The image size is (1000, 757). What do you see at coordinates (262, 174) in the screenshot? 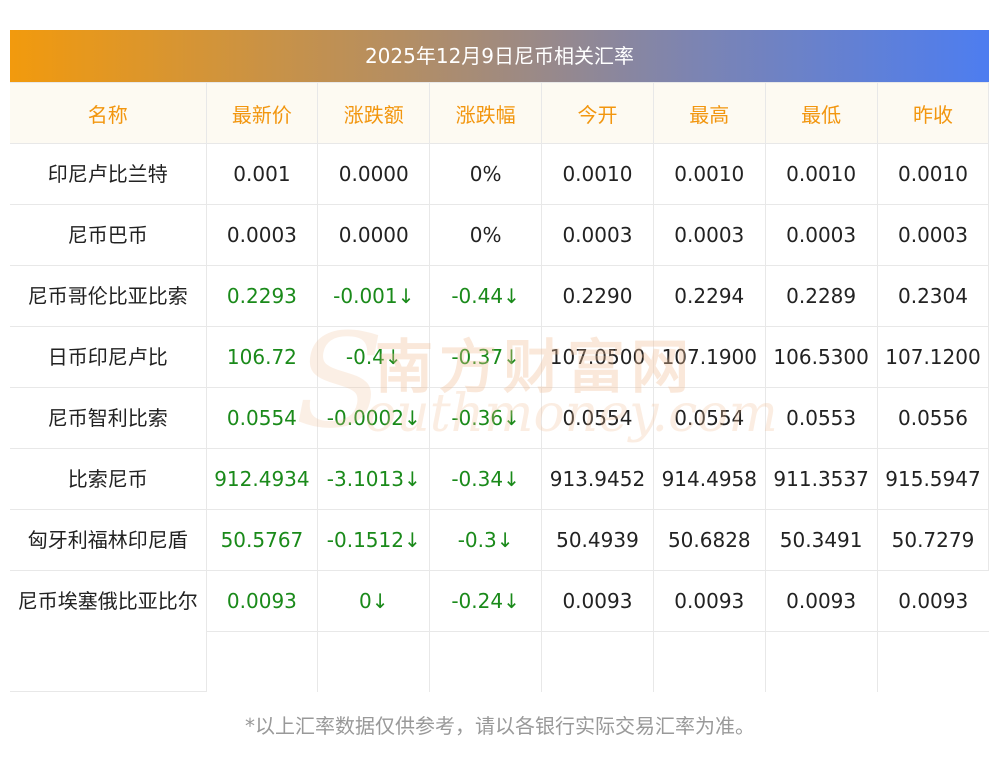
I see `row-latest-price: 0.001` at bounding box center [262, 174].